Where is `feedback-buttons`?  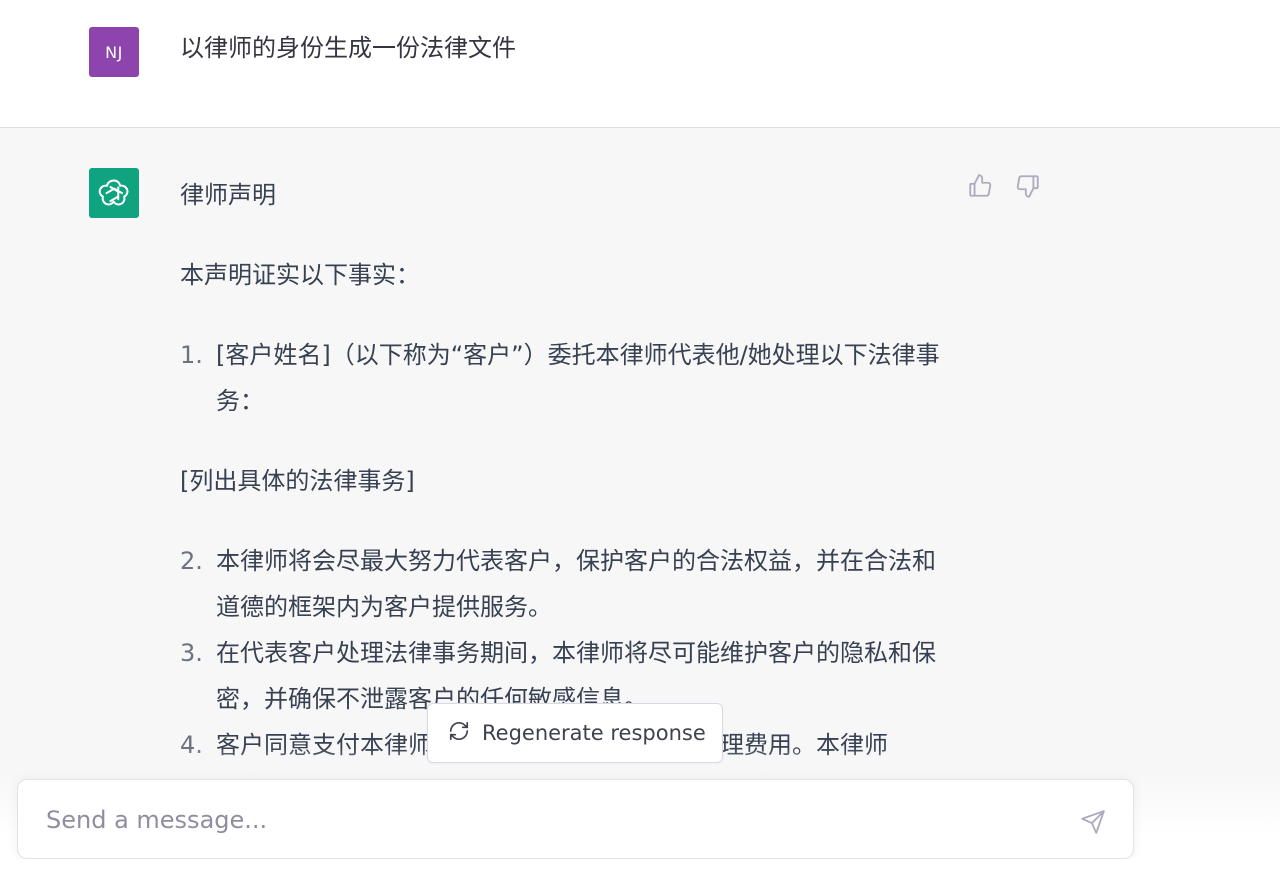
feedback-buttons is located at coordinates (1004, 186).